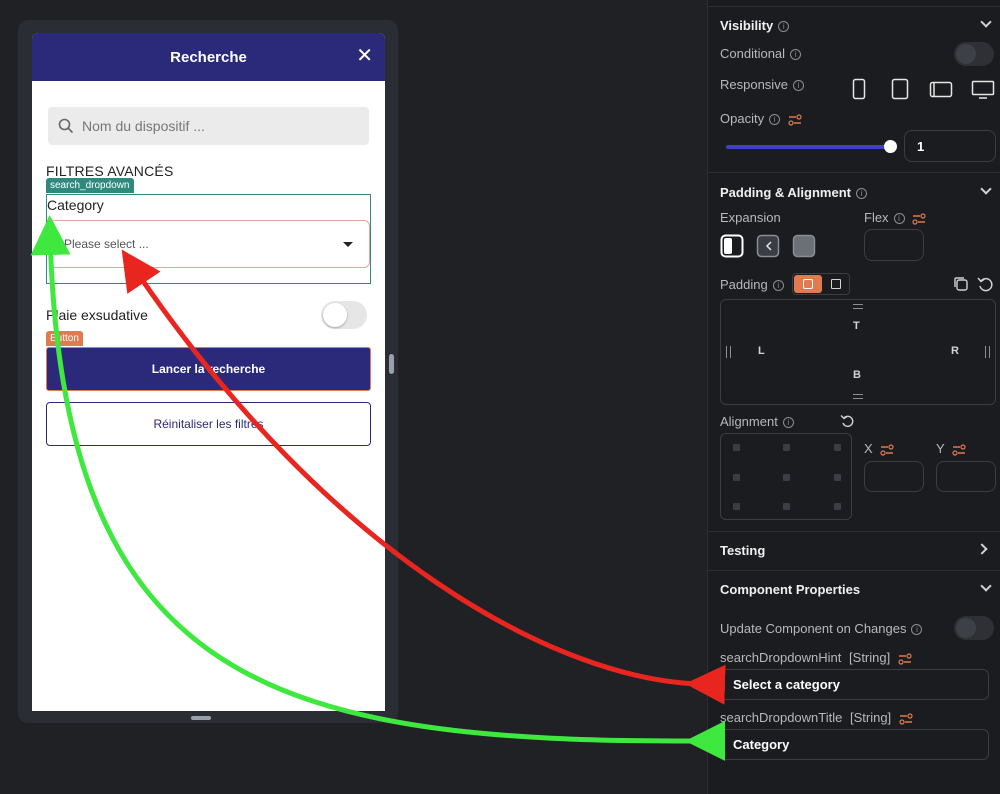  I want to click on component-properties-header: Component Properties, so click(790, 589).